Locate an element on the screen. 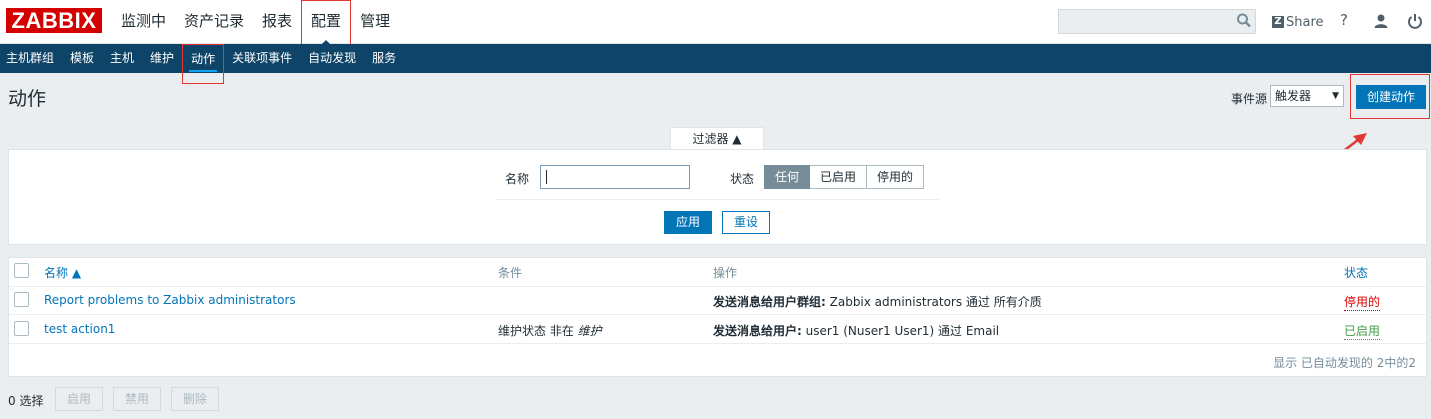 Image resolution: width=1431 pixels, height=419 pixels. operation-detail: Zabbix administrators 通过 所有介质 is located at coordinates (933, 302).